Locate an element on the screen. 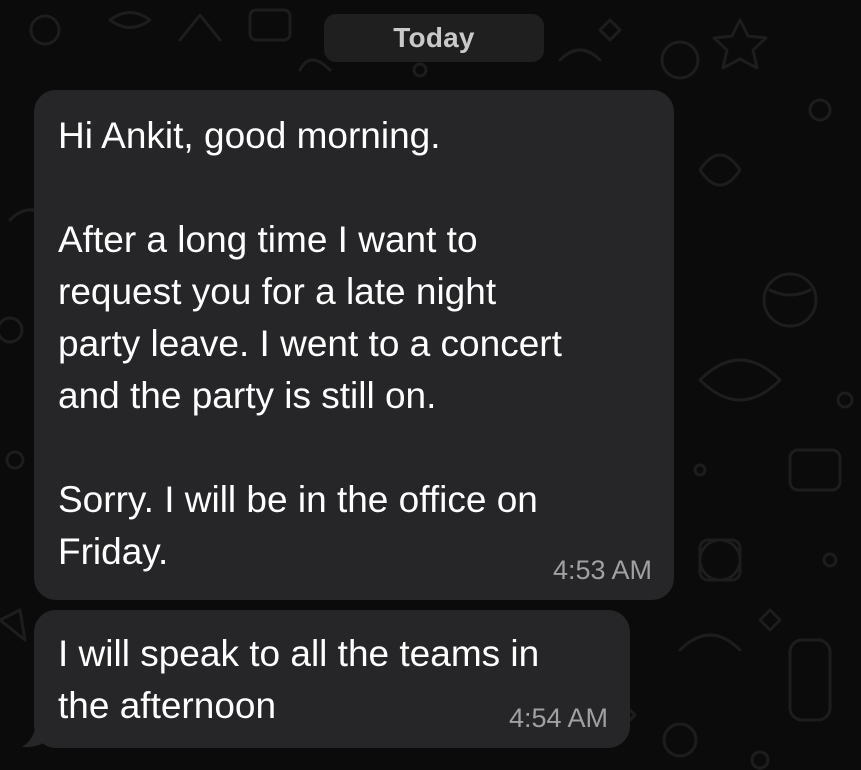 This screenshot has width=861, height=770. message-timestamp: 4:54 AM is located at coordinates (558, 718).